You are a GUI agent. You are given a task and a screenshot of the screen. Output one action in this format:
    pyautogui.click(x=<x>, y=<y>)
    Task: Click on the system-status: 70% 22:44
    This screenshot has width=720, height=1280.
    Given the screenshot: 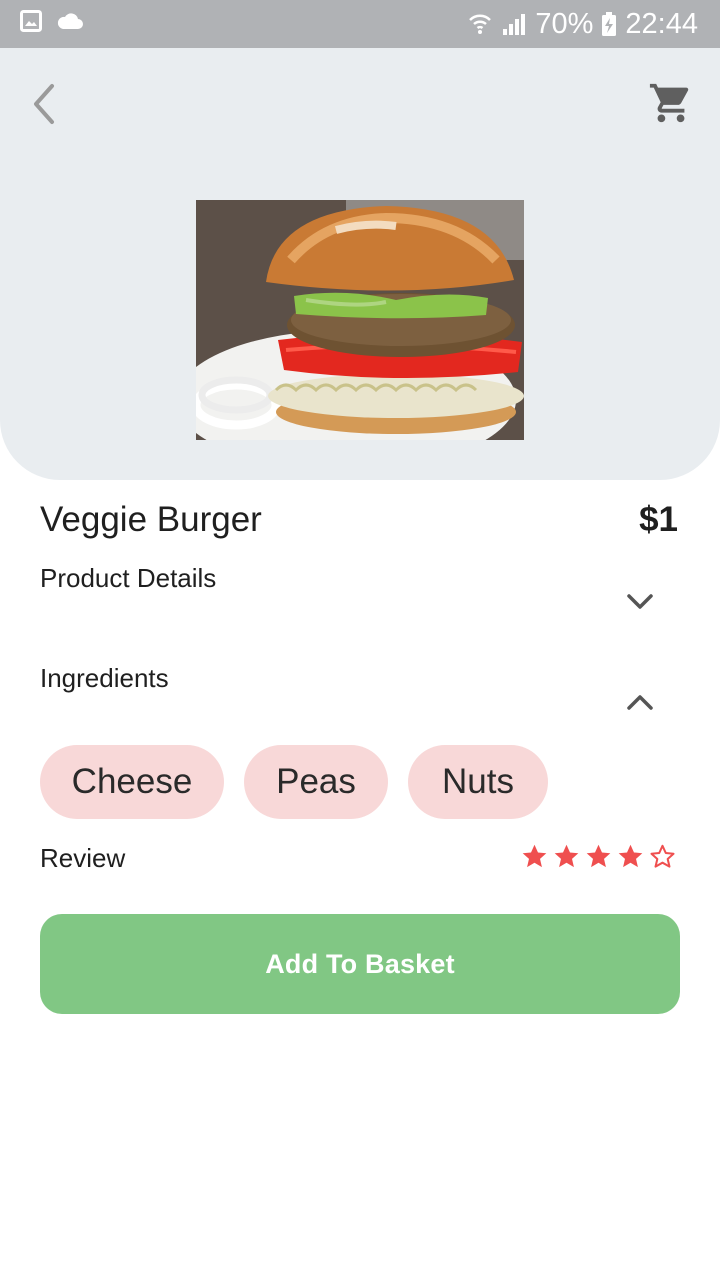 What is the action you would take?
    pyautogui.click(x=582, y=24)
    